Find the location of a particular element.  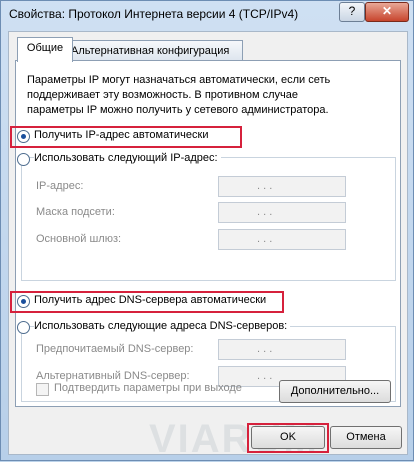

preferred-dns-field: . . . is located at coordinates (282, 349).